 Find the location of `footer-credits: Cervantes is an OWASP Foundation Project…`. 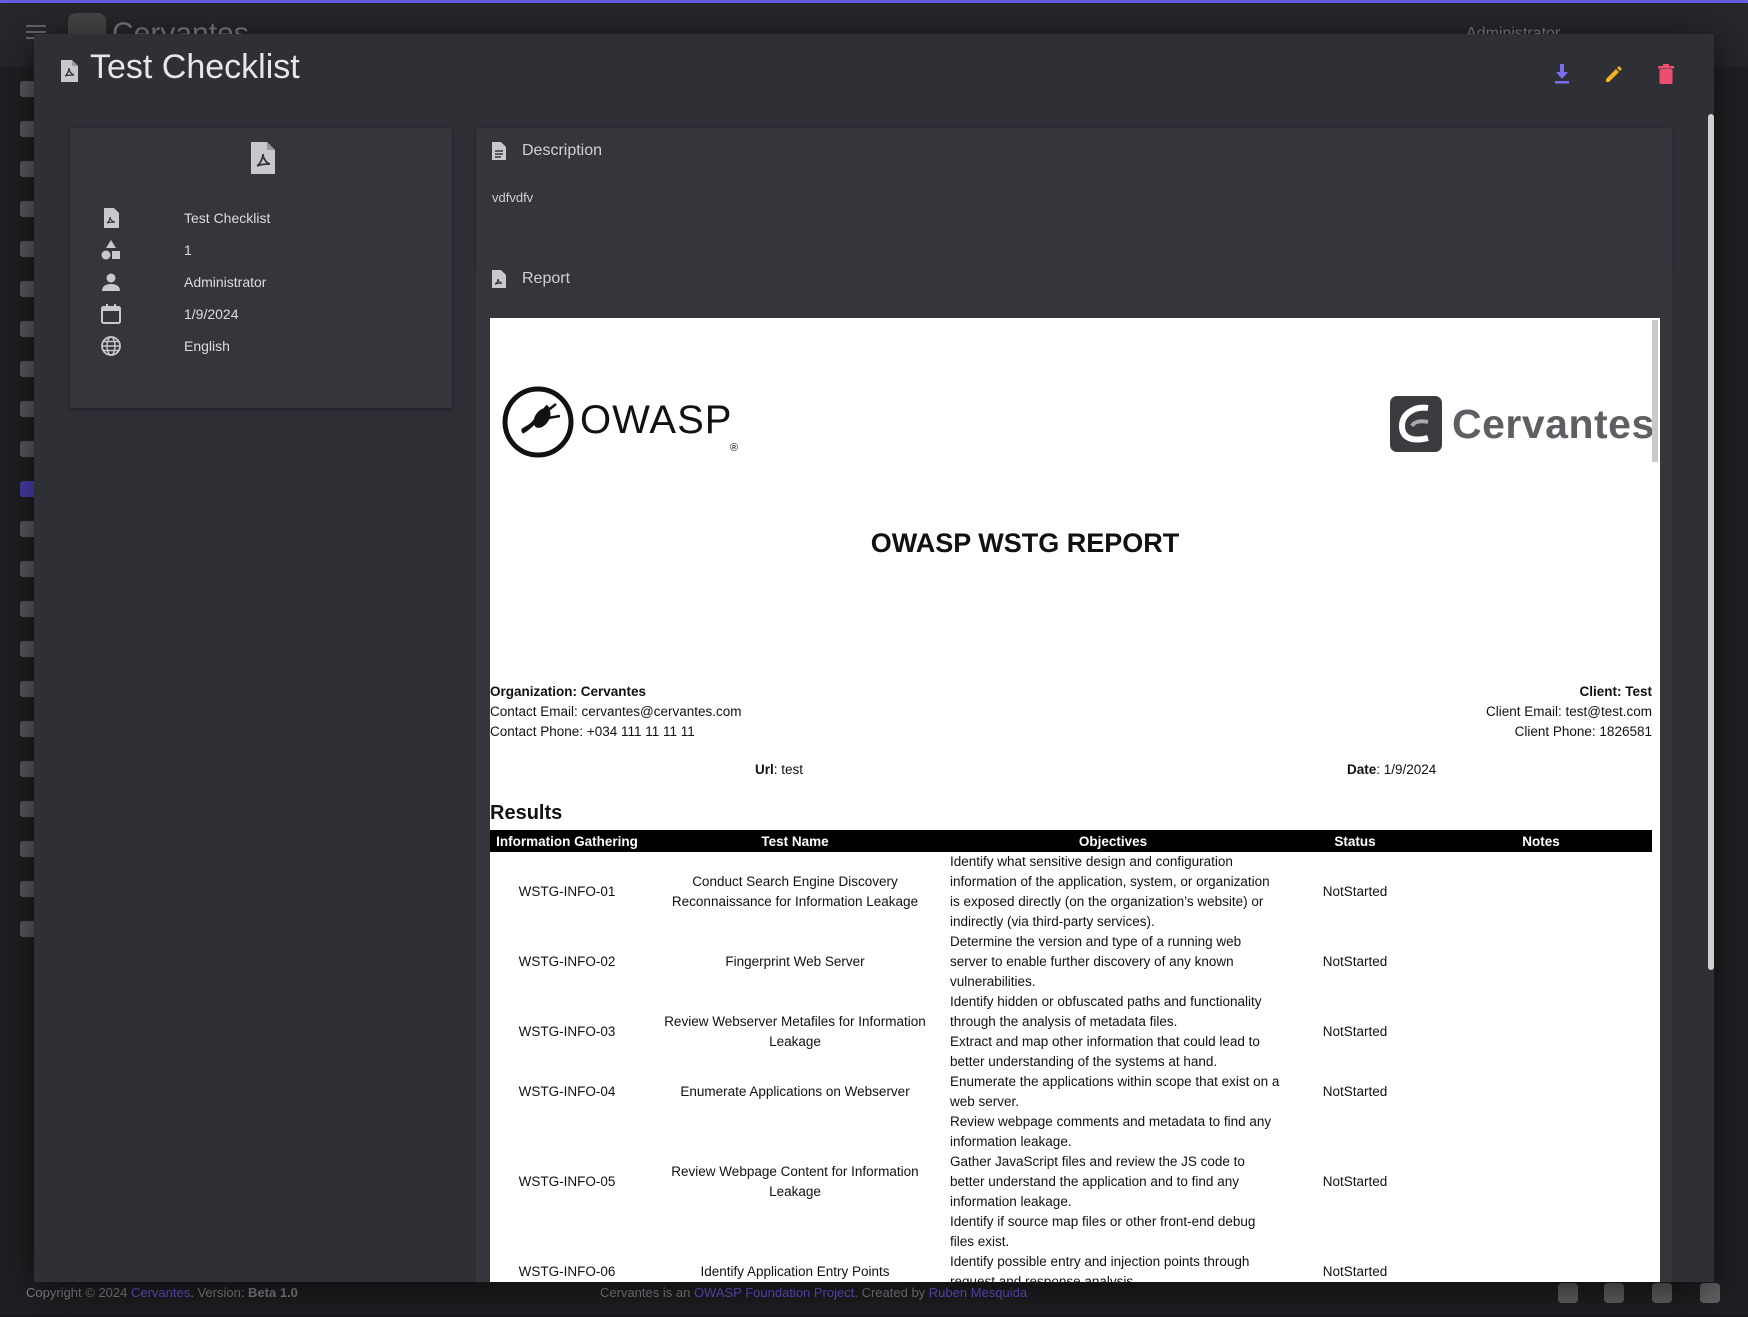

footer-credits: Cervantes is an OWASP Foundation Project… is located at coordinates (814, 1292).